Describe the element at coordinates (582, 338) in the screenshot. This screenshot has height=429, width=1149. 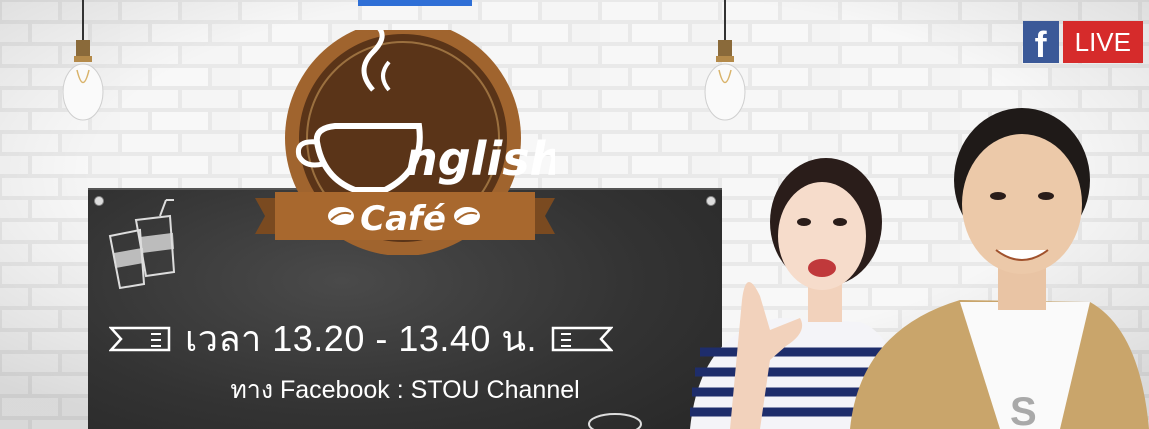
I see `ribbon-right-icon` at that location.